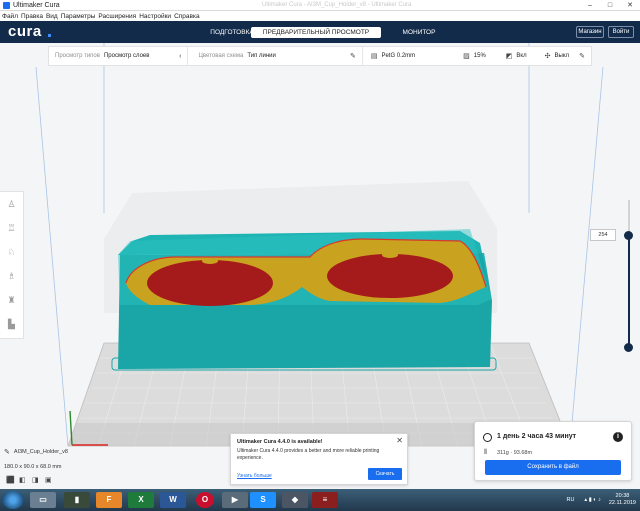  What do you see at coordinates (537, 436) in the screenshot?
I see `print-time: 1 день 2 часа 43 минут` at bounding box center [537, 436].